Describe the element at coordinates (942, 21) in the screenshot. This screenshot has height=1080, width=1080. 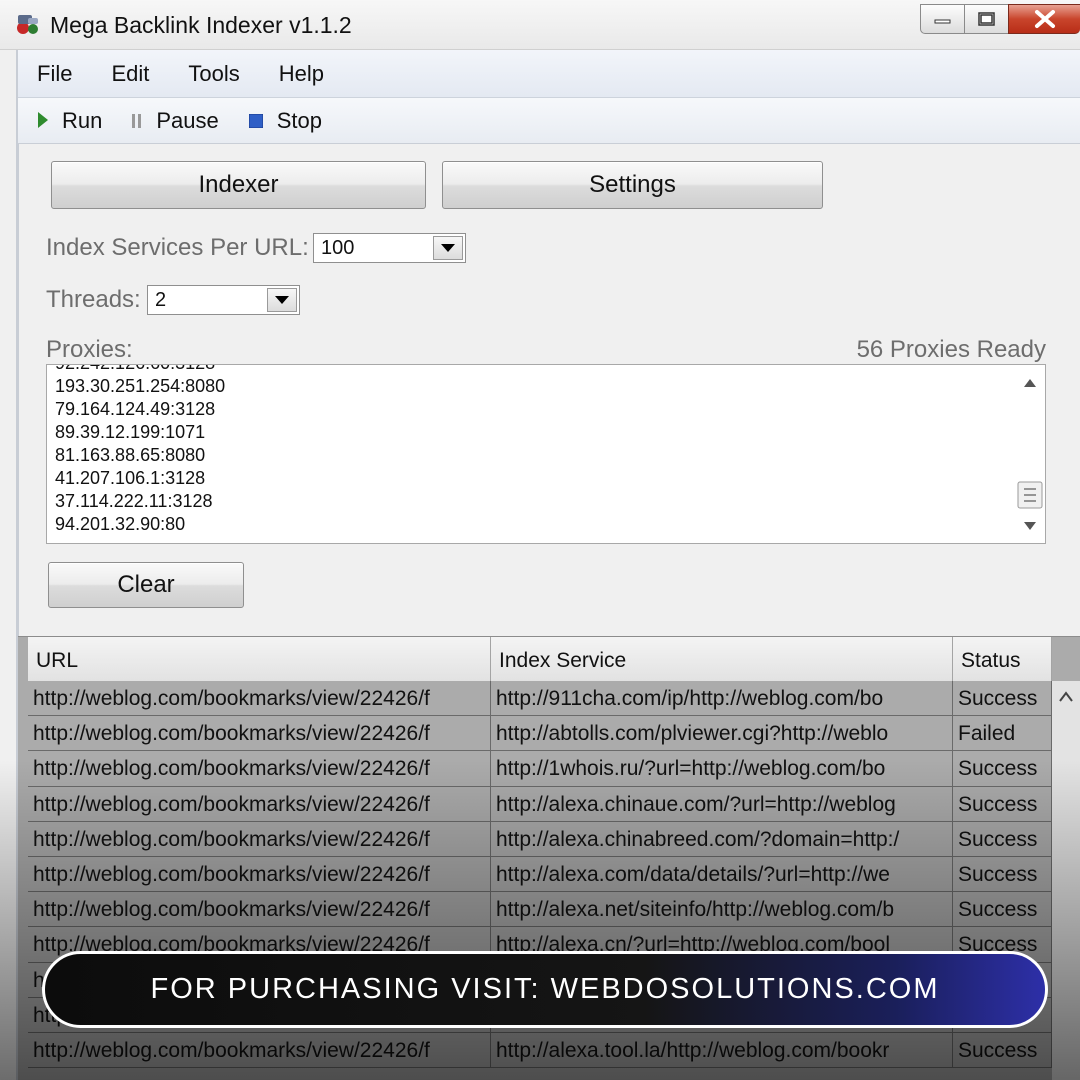
I see `minimize-icon` at that location.